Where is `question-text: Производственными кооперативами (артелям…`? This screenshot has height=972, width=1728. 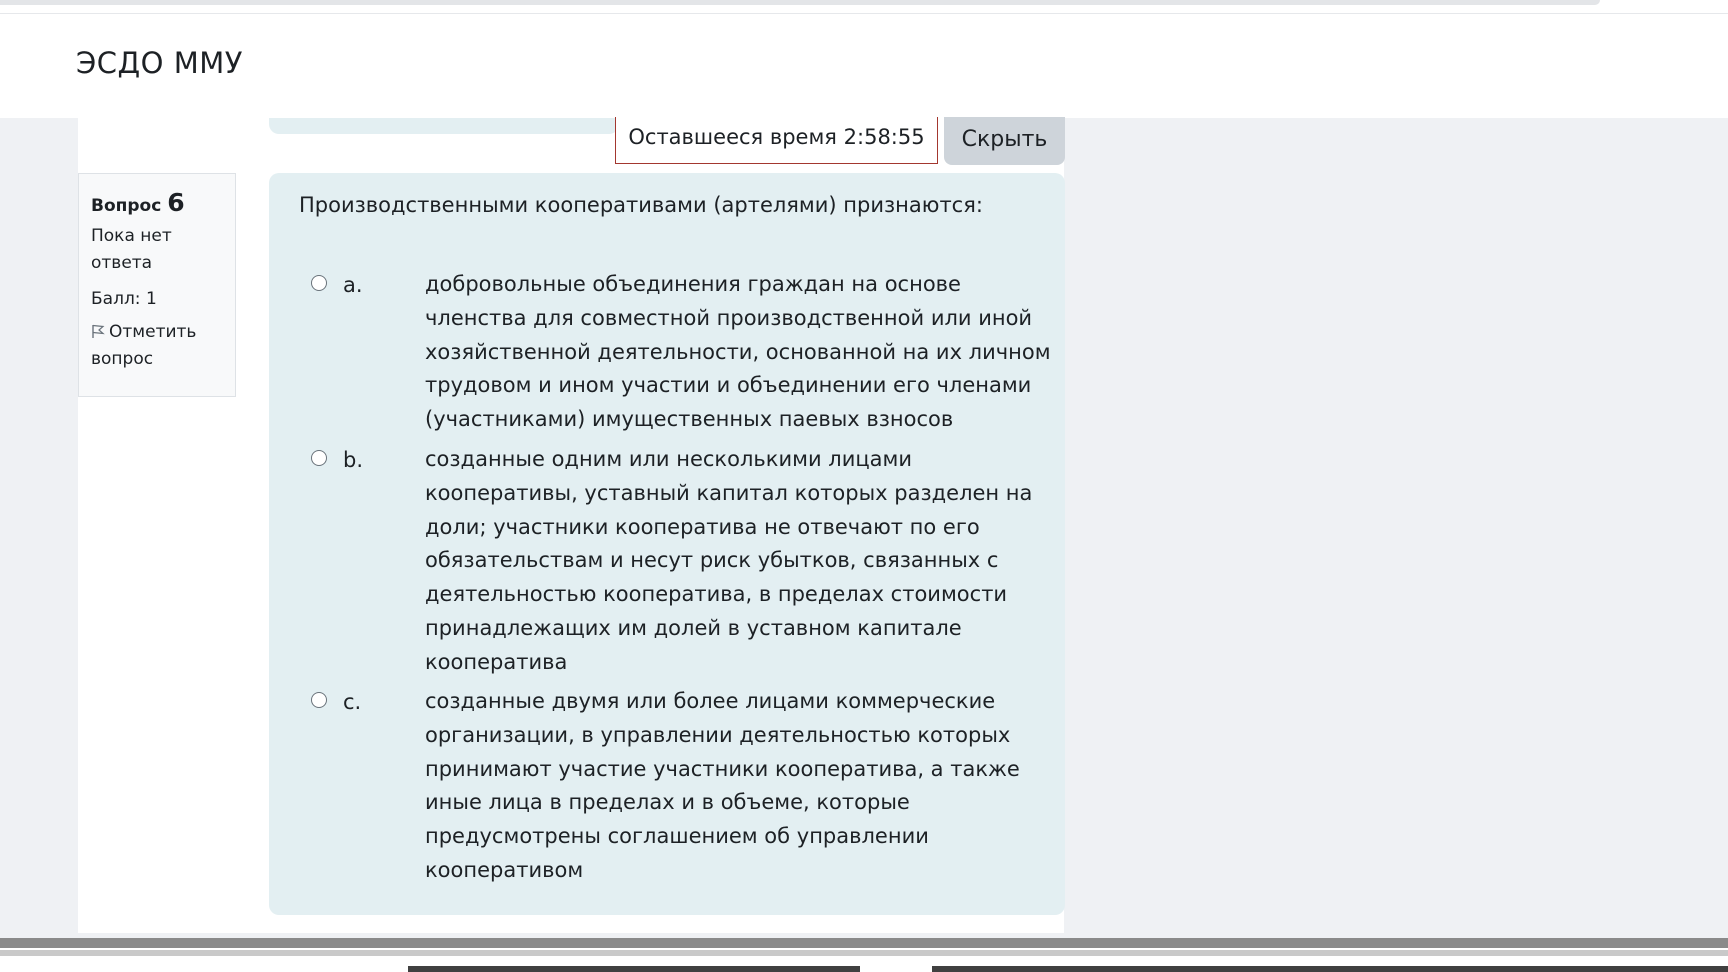 question-text: Производственными кооперативами (артелям… is located at coordinates (641, 205).